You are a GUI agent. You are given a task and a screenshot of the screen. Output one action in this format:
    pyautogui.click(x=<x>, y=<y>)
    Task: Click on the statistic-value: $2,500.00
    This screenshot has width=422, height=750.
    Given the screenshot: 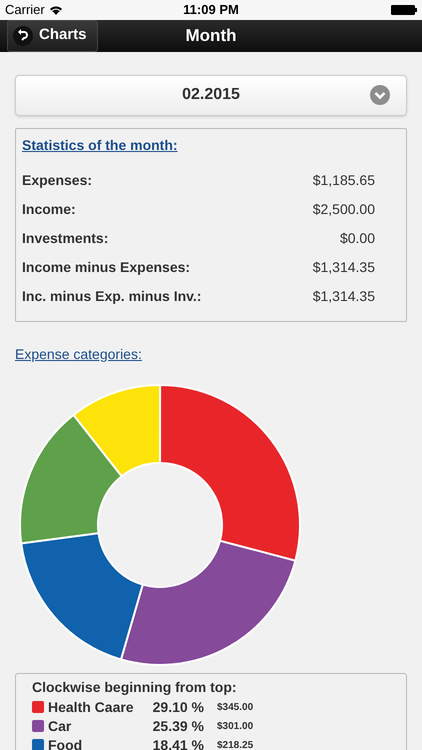 What is the action you would take?
    pyautogui.click(x=343, y=209)
    